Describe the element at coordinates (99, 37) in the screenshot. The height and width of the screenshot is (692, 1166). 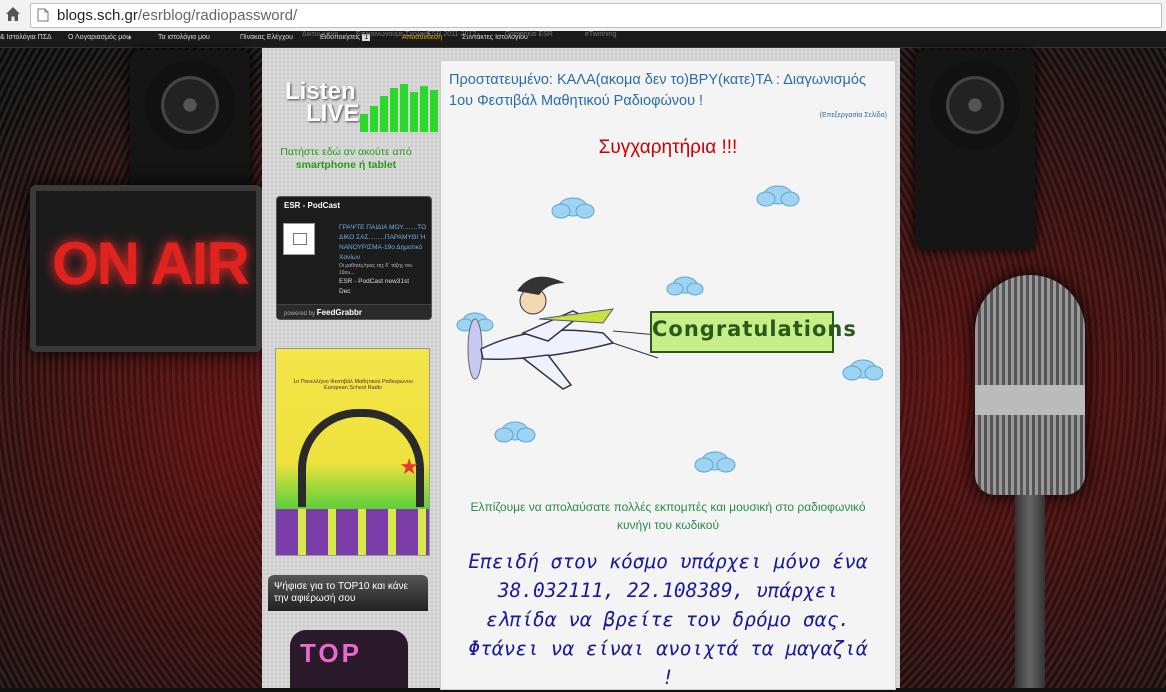
I see `nav-item-my-account: Ο Λογαριασμός μου` at that location.